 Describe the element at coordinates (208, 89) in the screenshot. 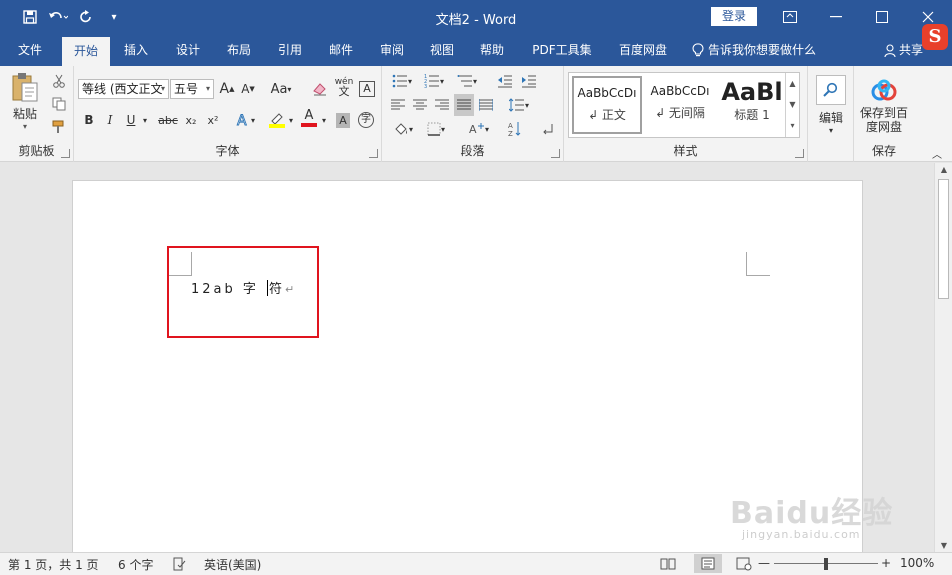

I see `font-size-dropdown-icon: ▾` at that location.